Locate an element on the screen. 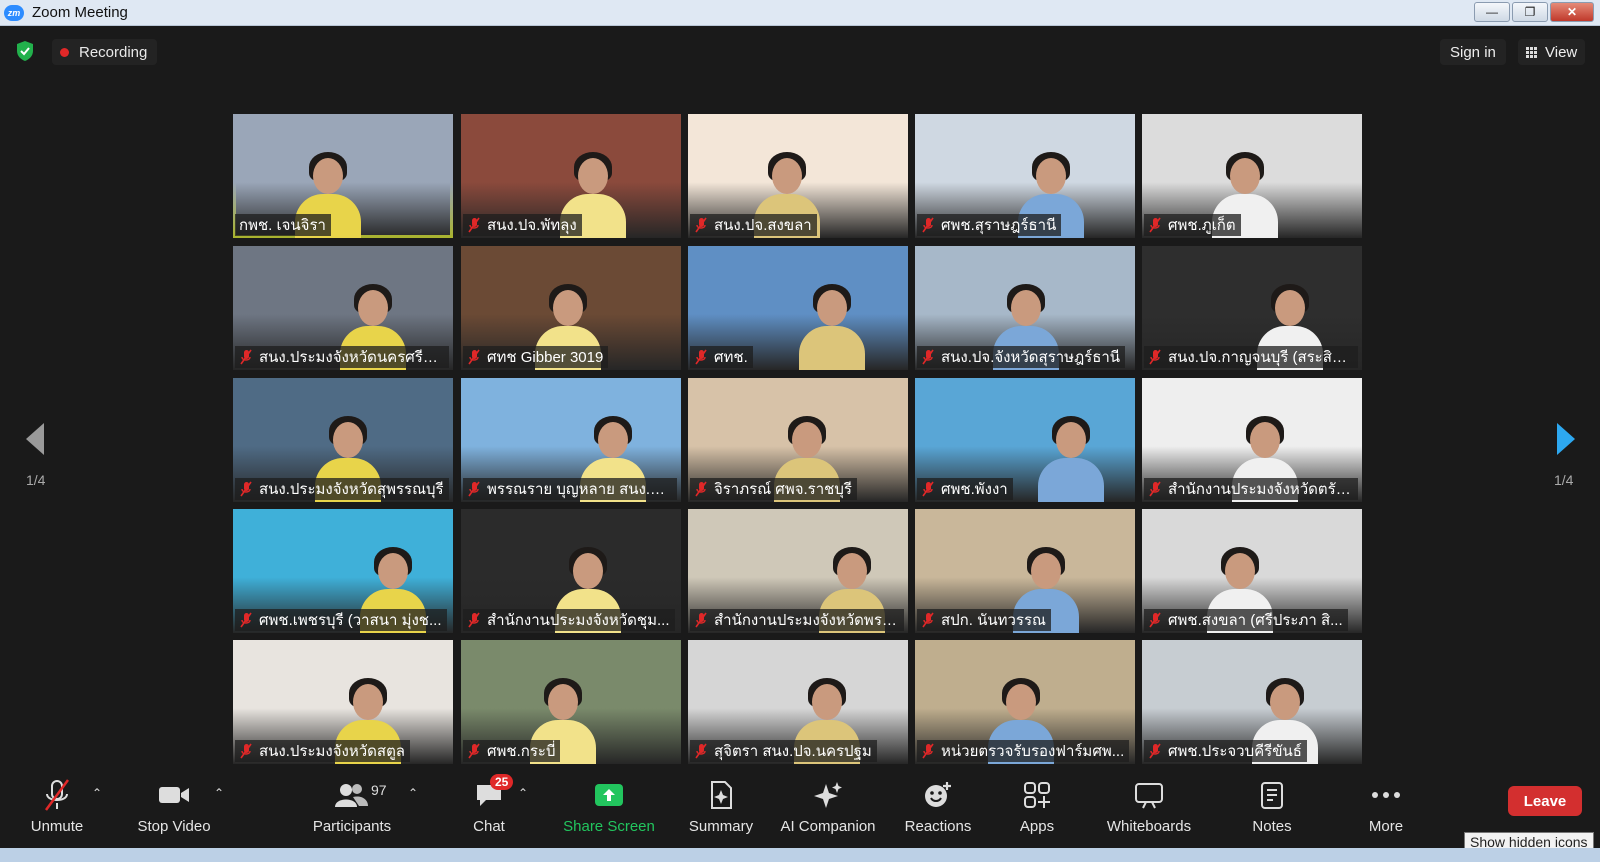 The height and width of the screenshot is (862, 1600). unmute-label: Unmute is located at coordinates (57, 826).